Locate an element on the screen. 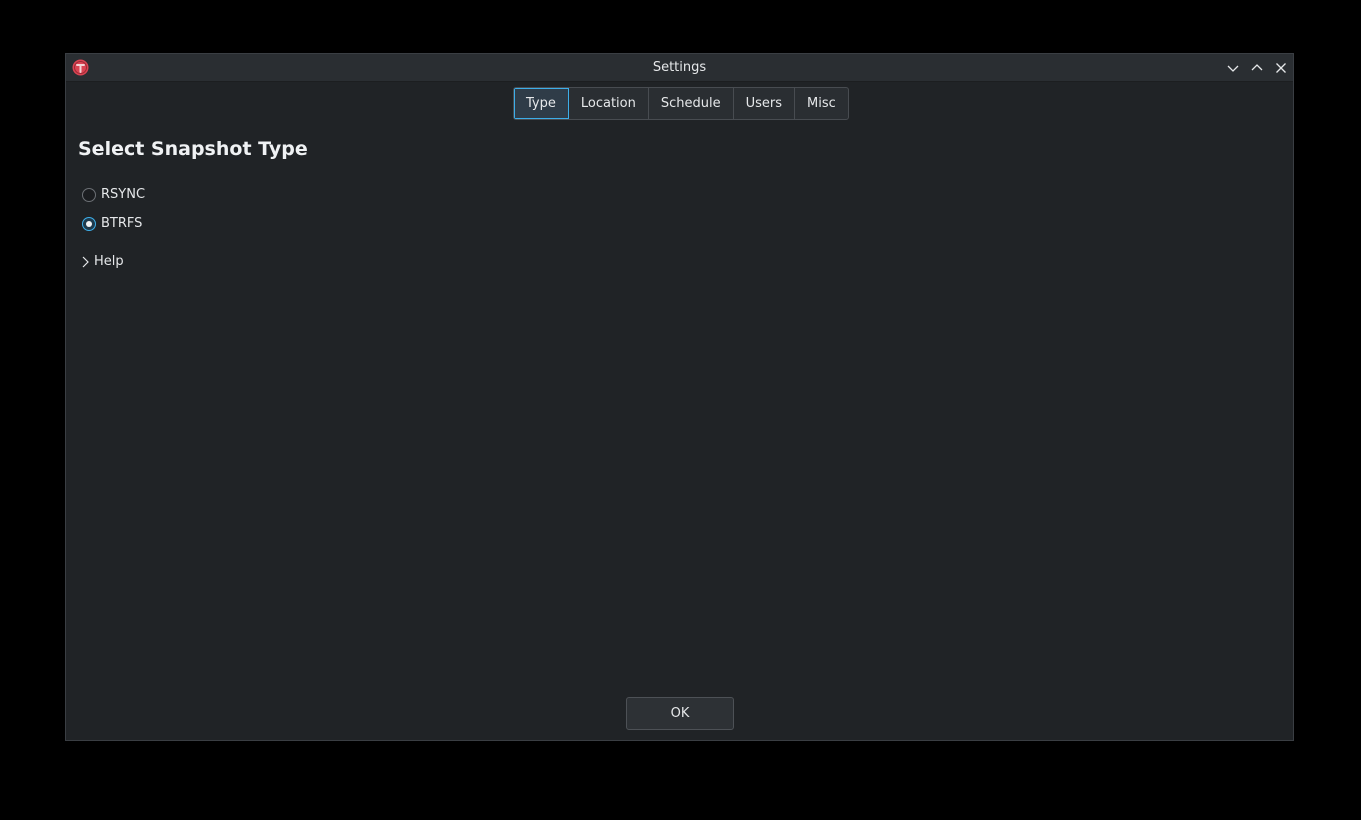 The width and height of the screenshot is (1361, 820). maximize-button is located at coordinates (1257, 68).